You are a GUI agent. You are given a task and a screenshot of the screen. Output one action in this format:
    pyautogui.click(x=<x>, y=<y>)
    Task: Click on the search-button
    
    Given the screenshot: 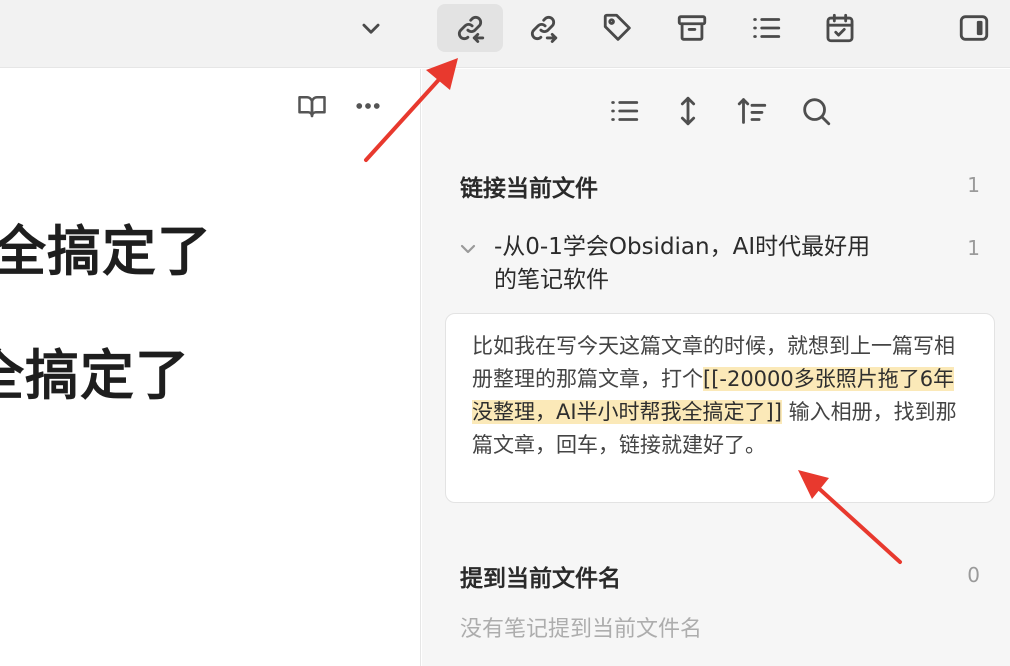 What is the action you would take?
    pyautogui.click(x=816, y=111)
    